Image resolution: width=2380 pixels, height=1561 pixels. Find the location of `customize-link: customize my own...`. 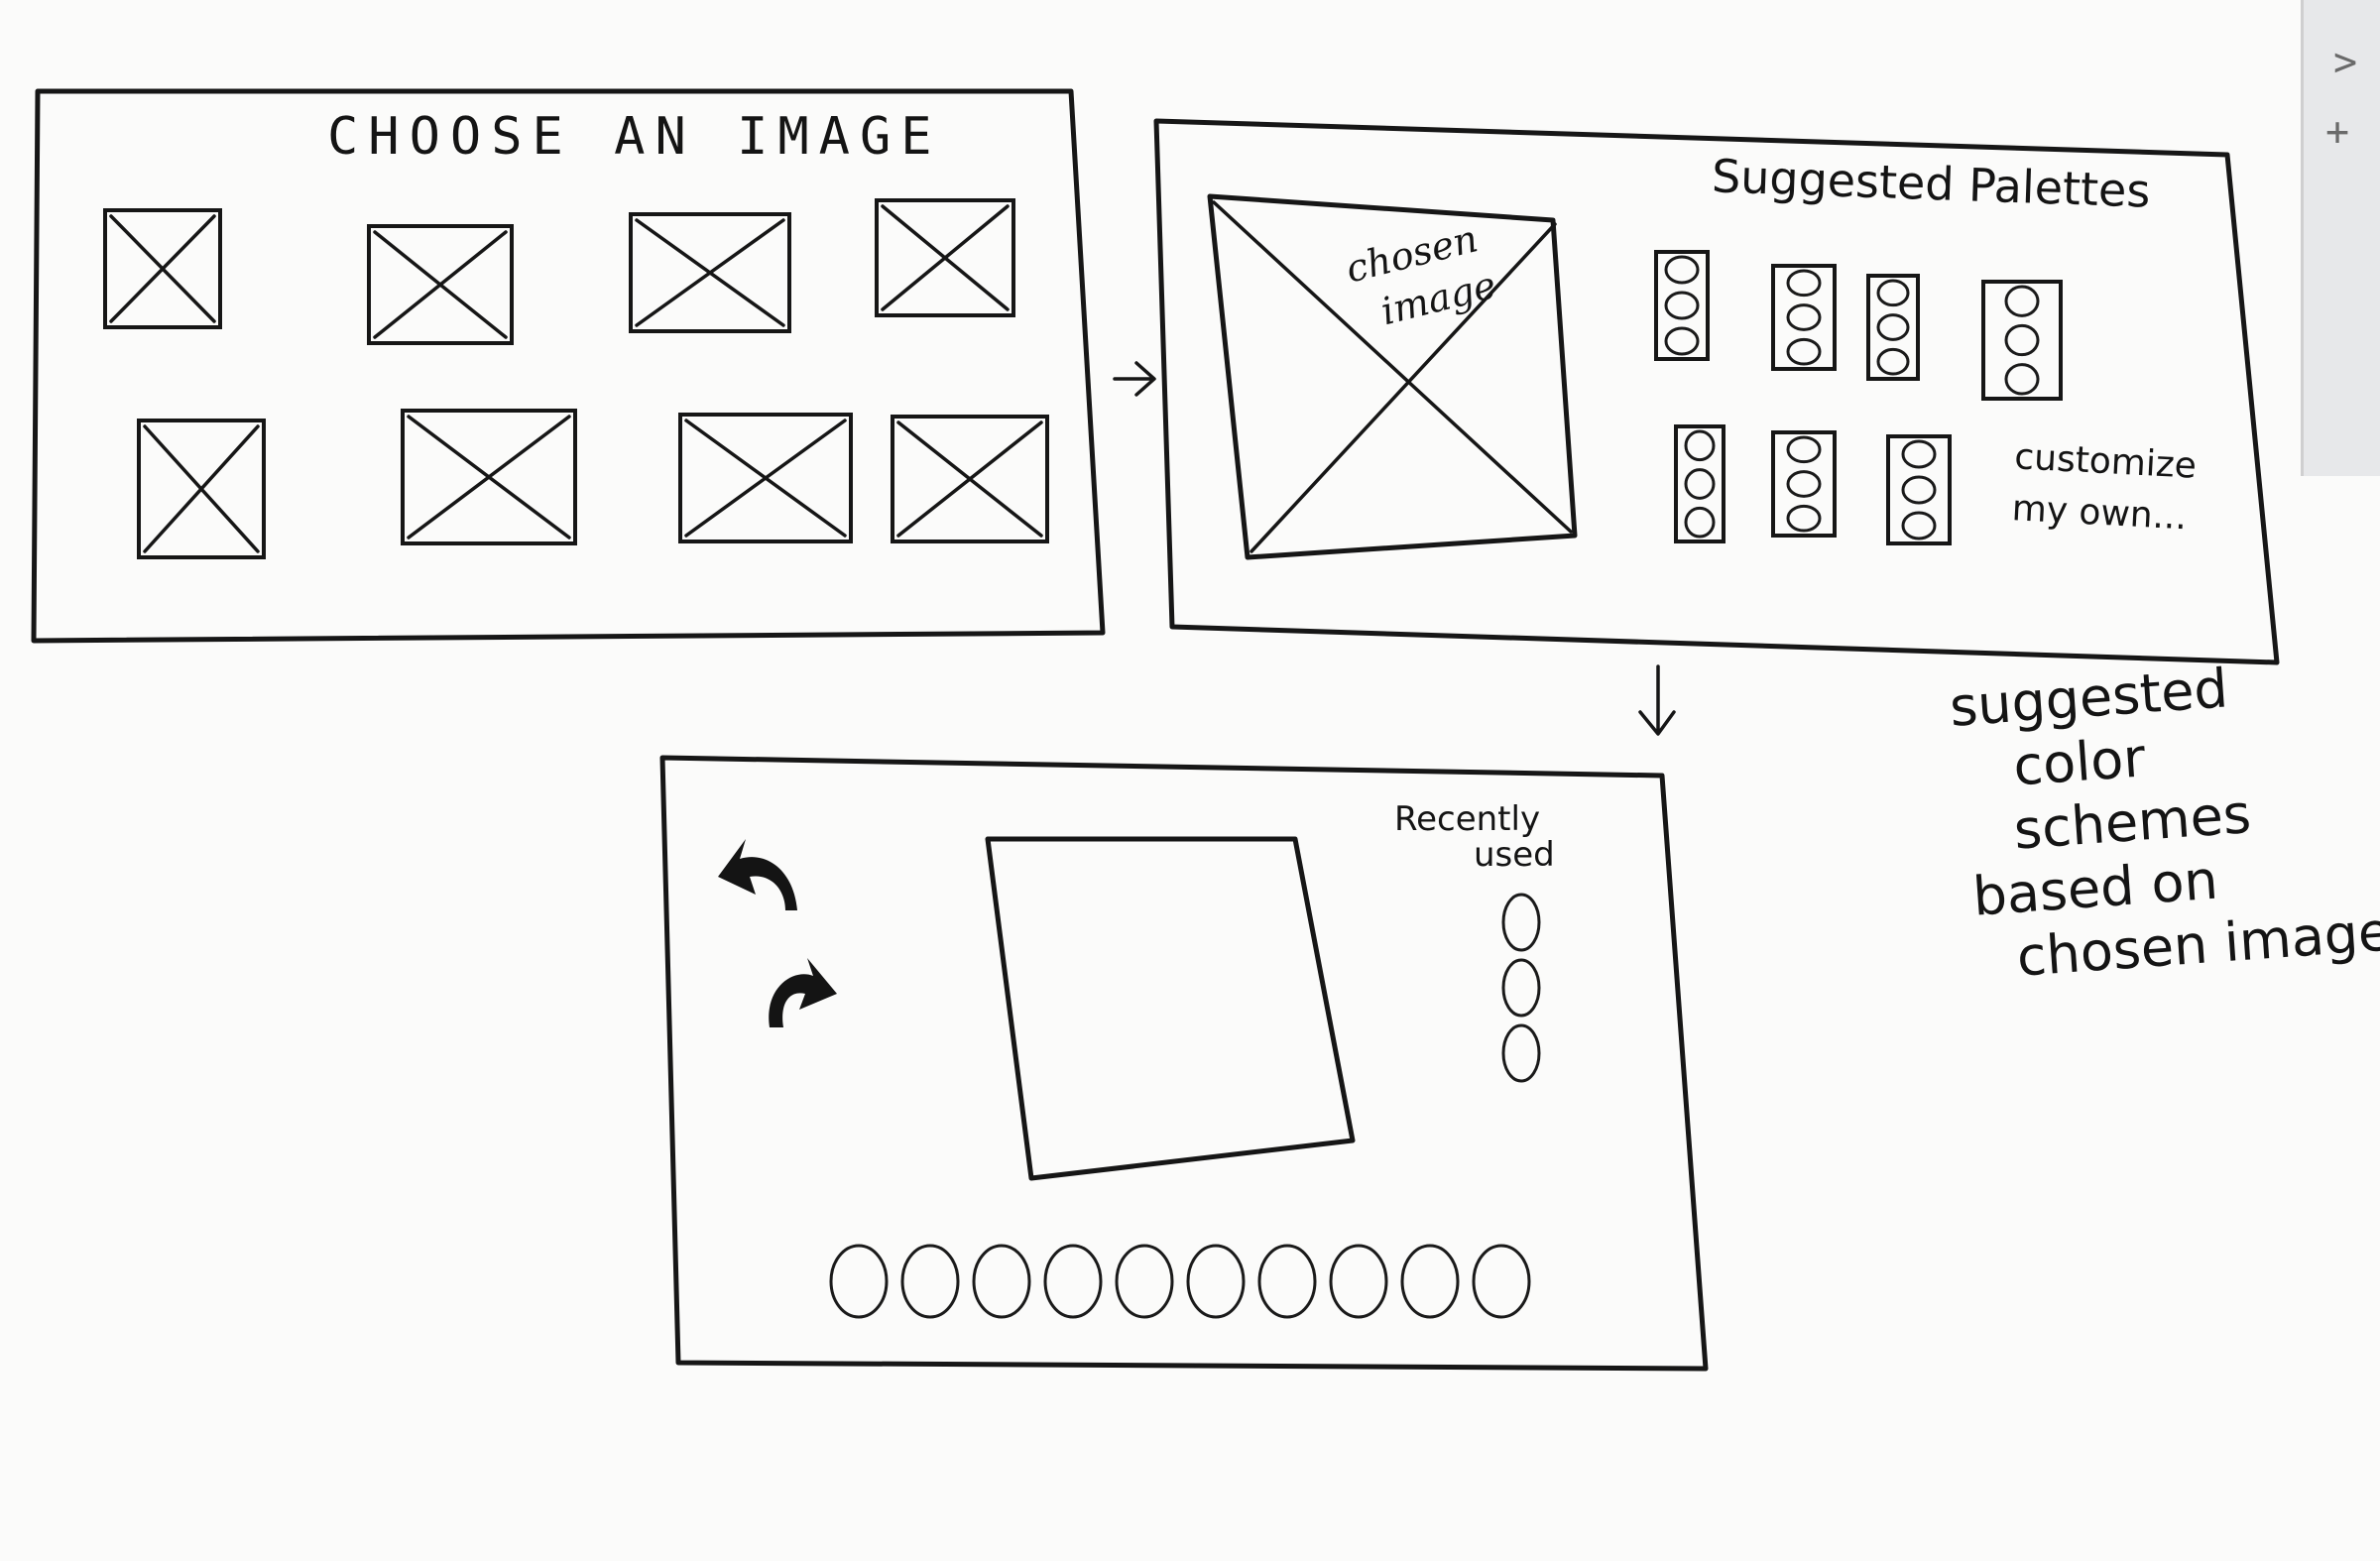

customize-link: customize my own... is located at coordinates (2104, 487).